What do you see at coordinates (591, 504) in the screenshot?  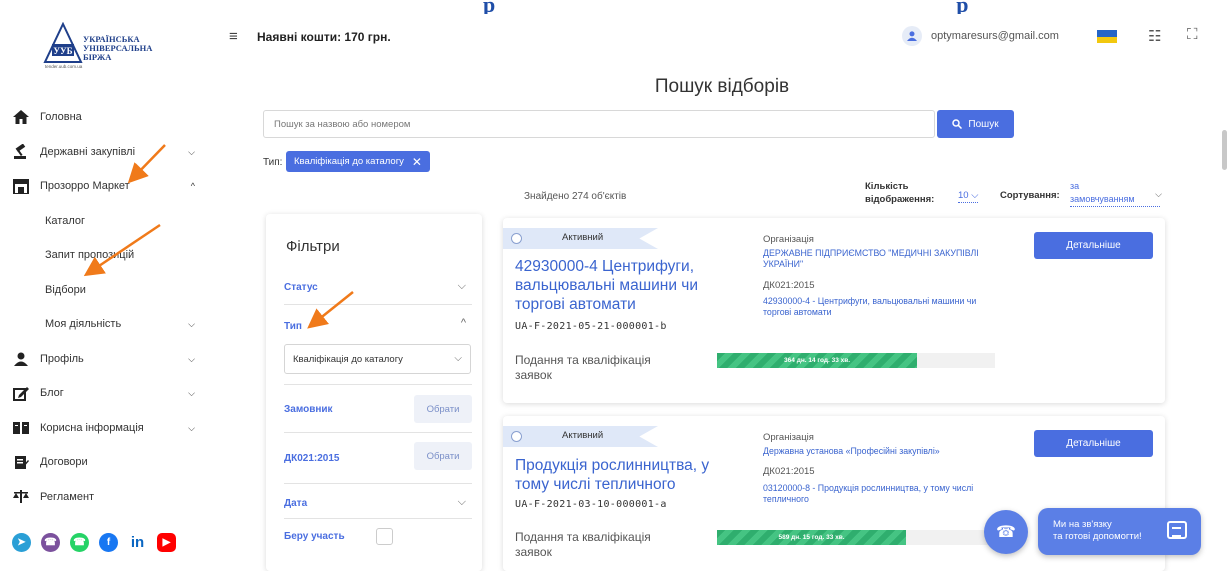 I see `card-id: UA-F-2021-03-10-000001-a` at bounding box center [591, 504].